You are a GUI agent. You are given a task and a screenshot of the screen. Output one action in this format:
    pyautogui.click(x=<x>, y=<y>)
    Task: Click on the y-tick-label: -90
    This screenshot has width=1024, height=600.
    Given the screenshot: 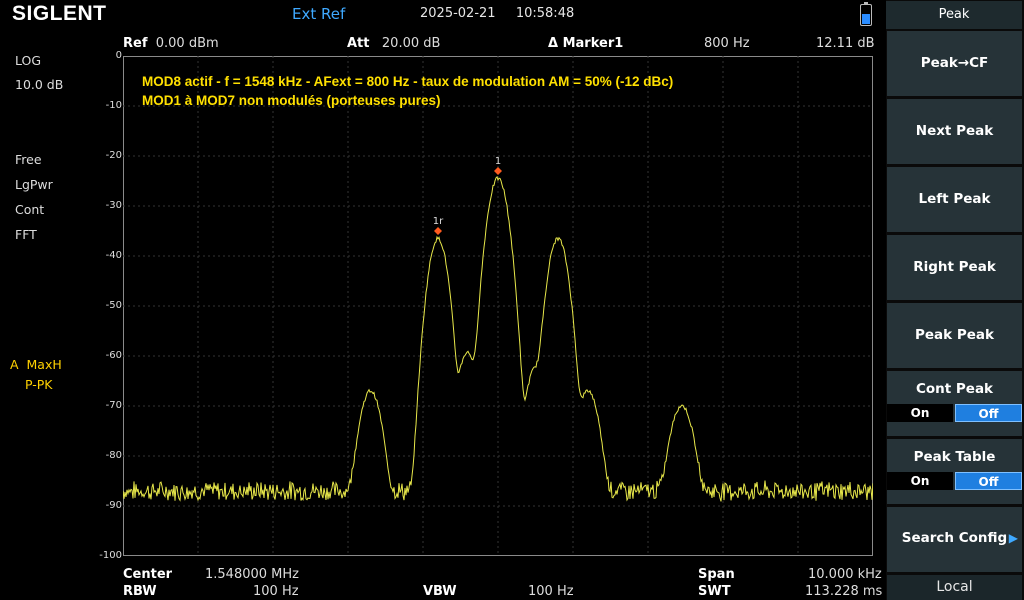 What is the action you would take?
    pyautogui.click(x=113, y=505)
    